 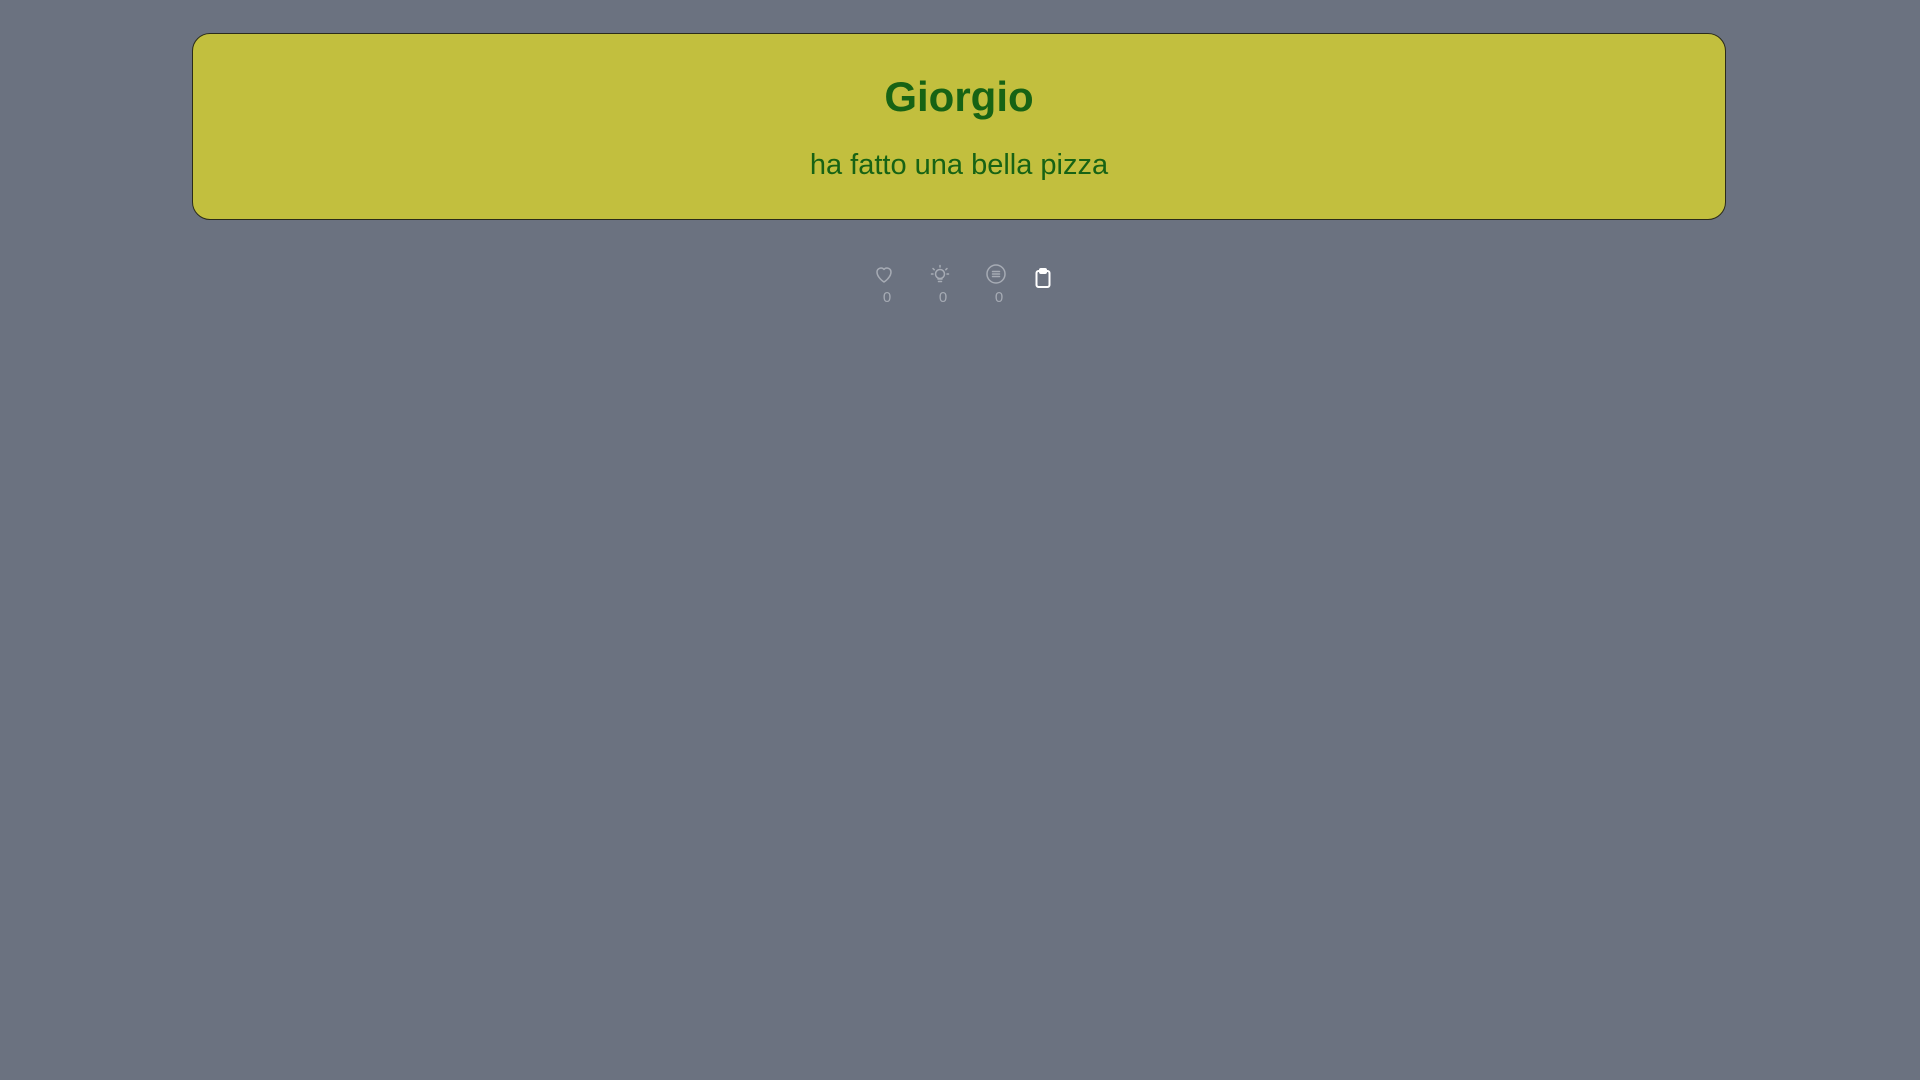 I want to click on clipboard-icon, so click(x=1043, y=278).